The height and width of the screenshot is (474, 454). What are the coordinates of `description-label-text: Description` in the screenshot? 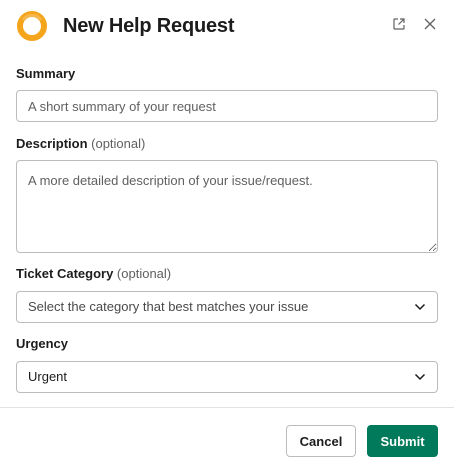 It's located at (52, 143).